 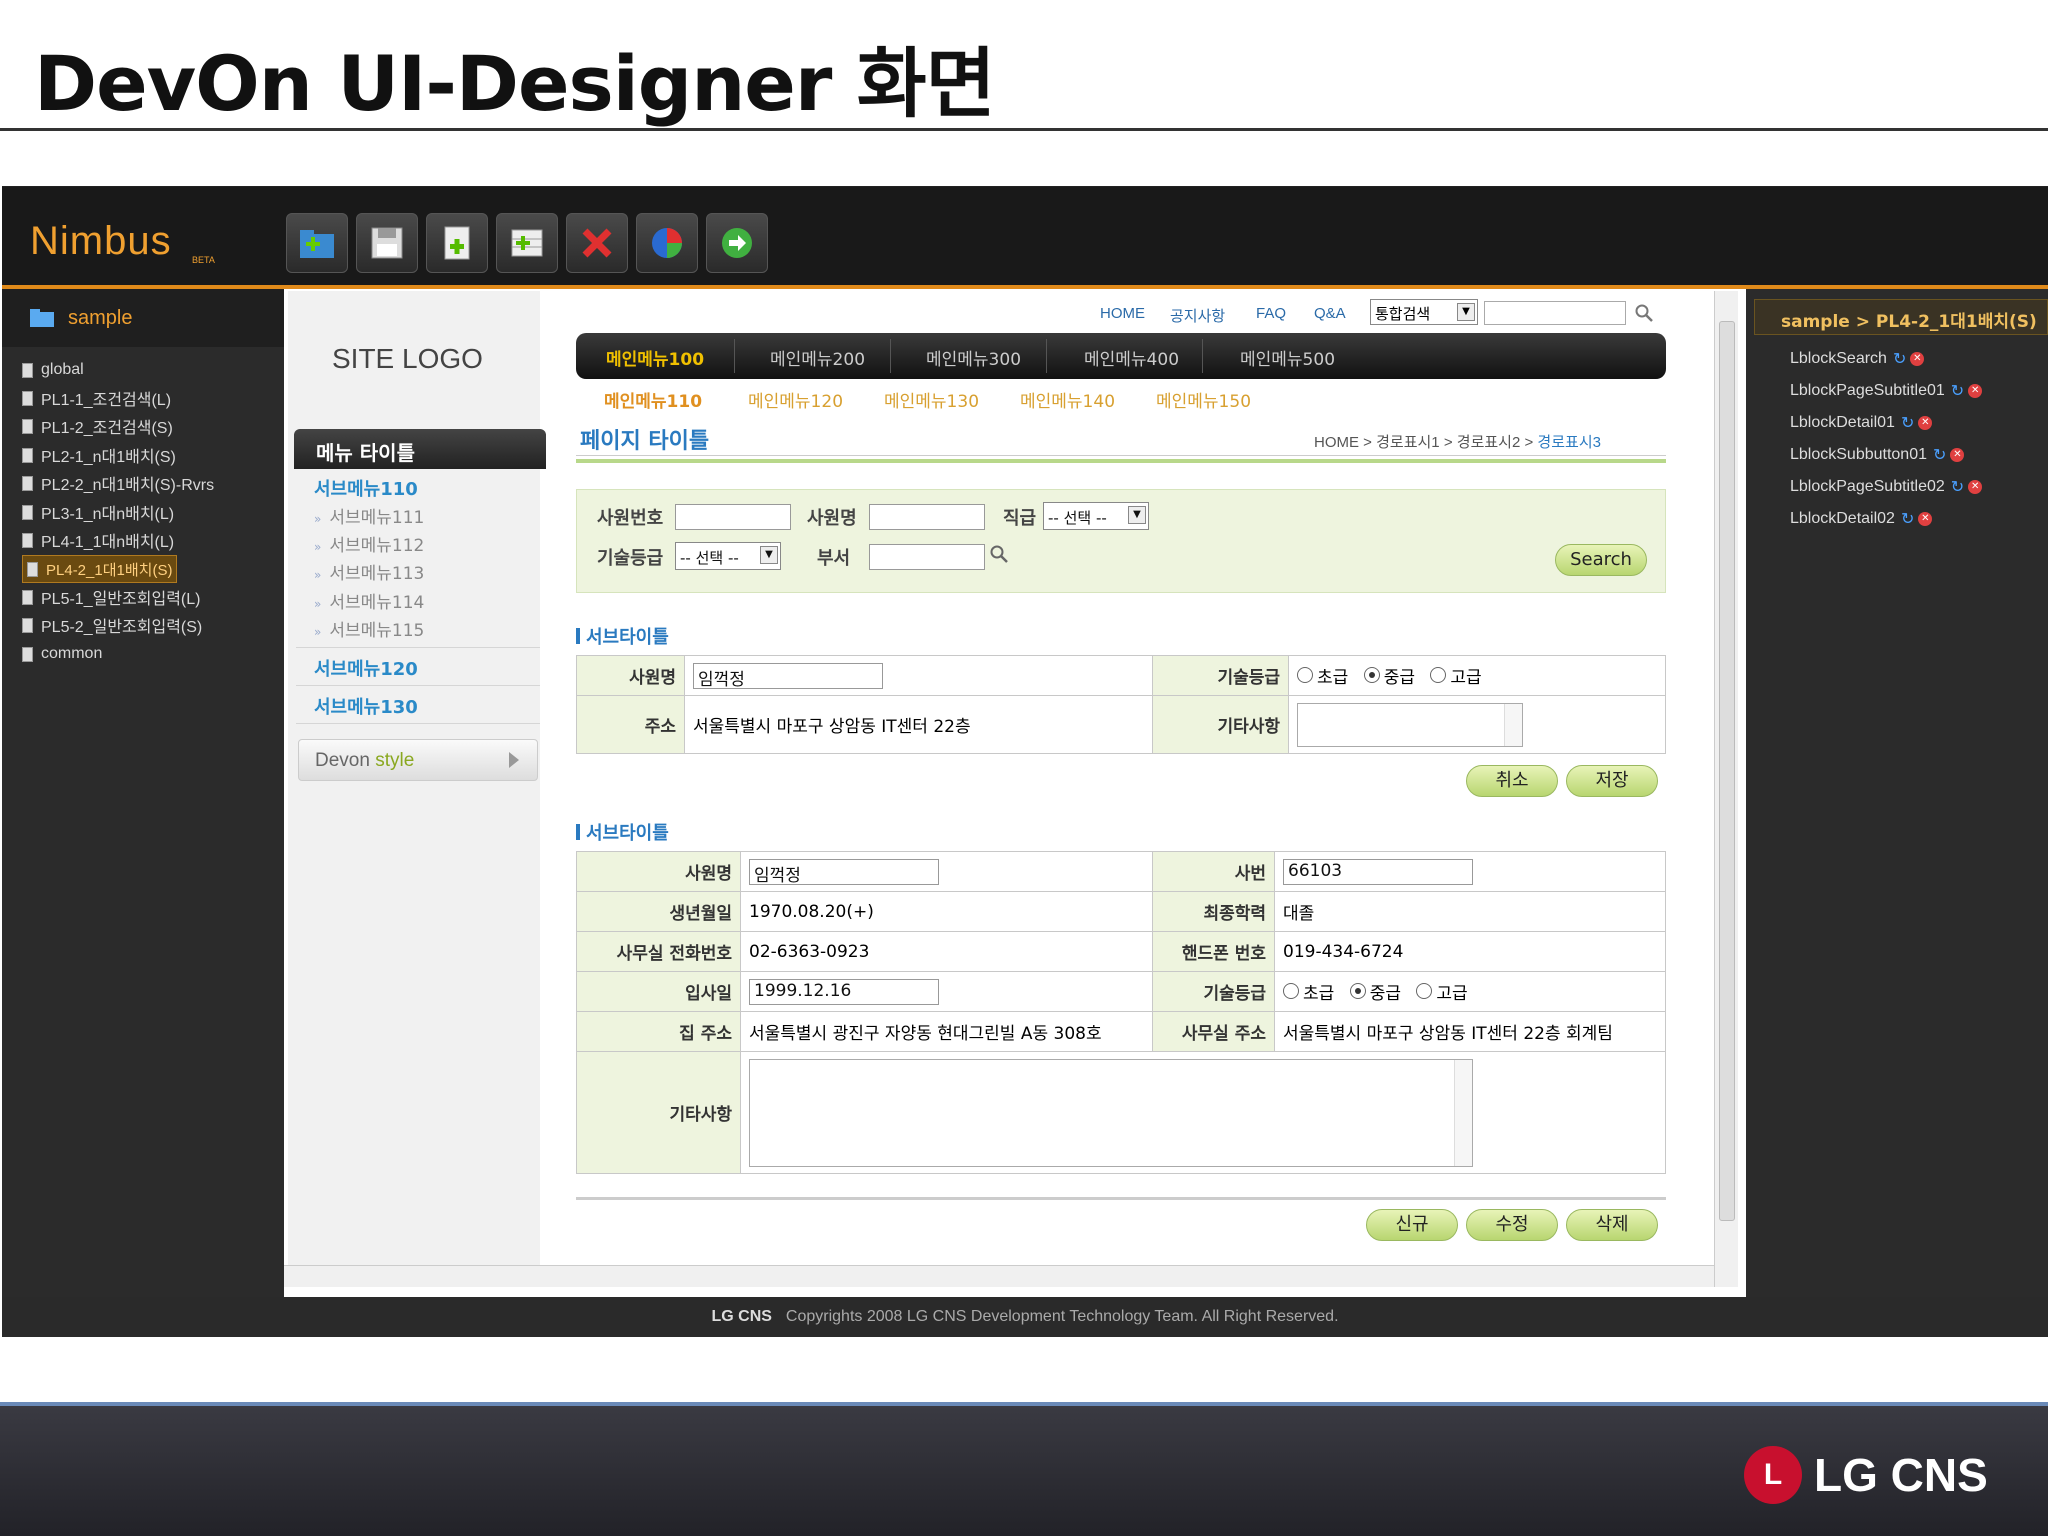 What do you see at coordinates (1121, 1198) in the screenshot?
I see `form-divider` at bounding box center [1121, 1198].